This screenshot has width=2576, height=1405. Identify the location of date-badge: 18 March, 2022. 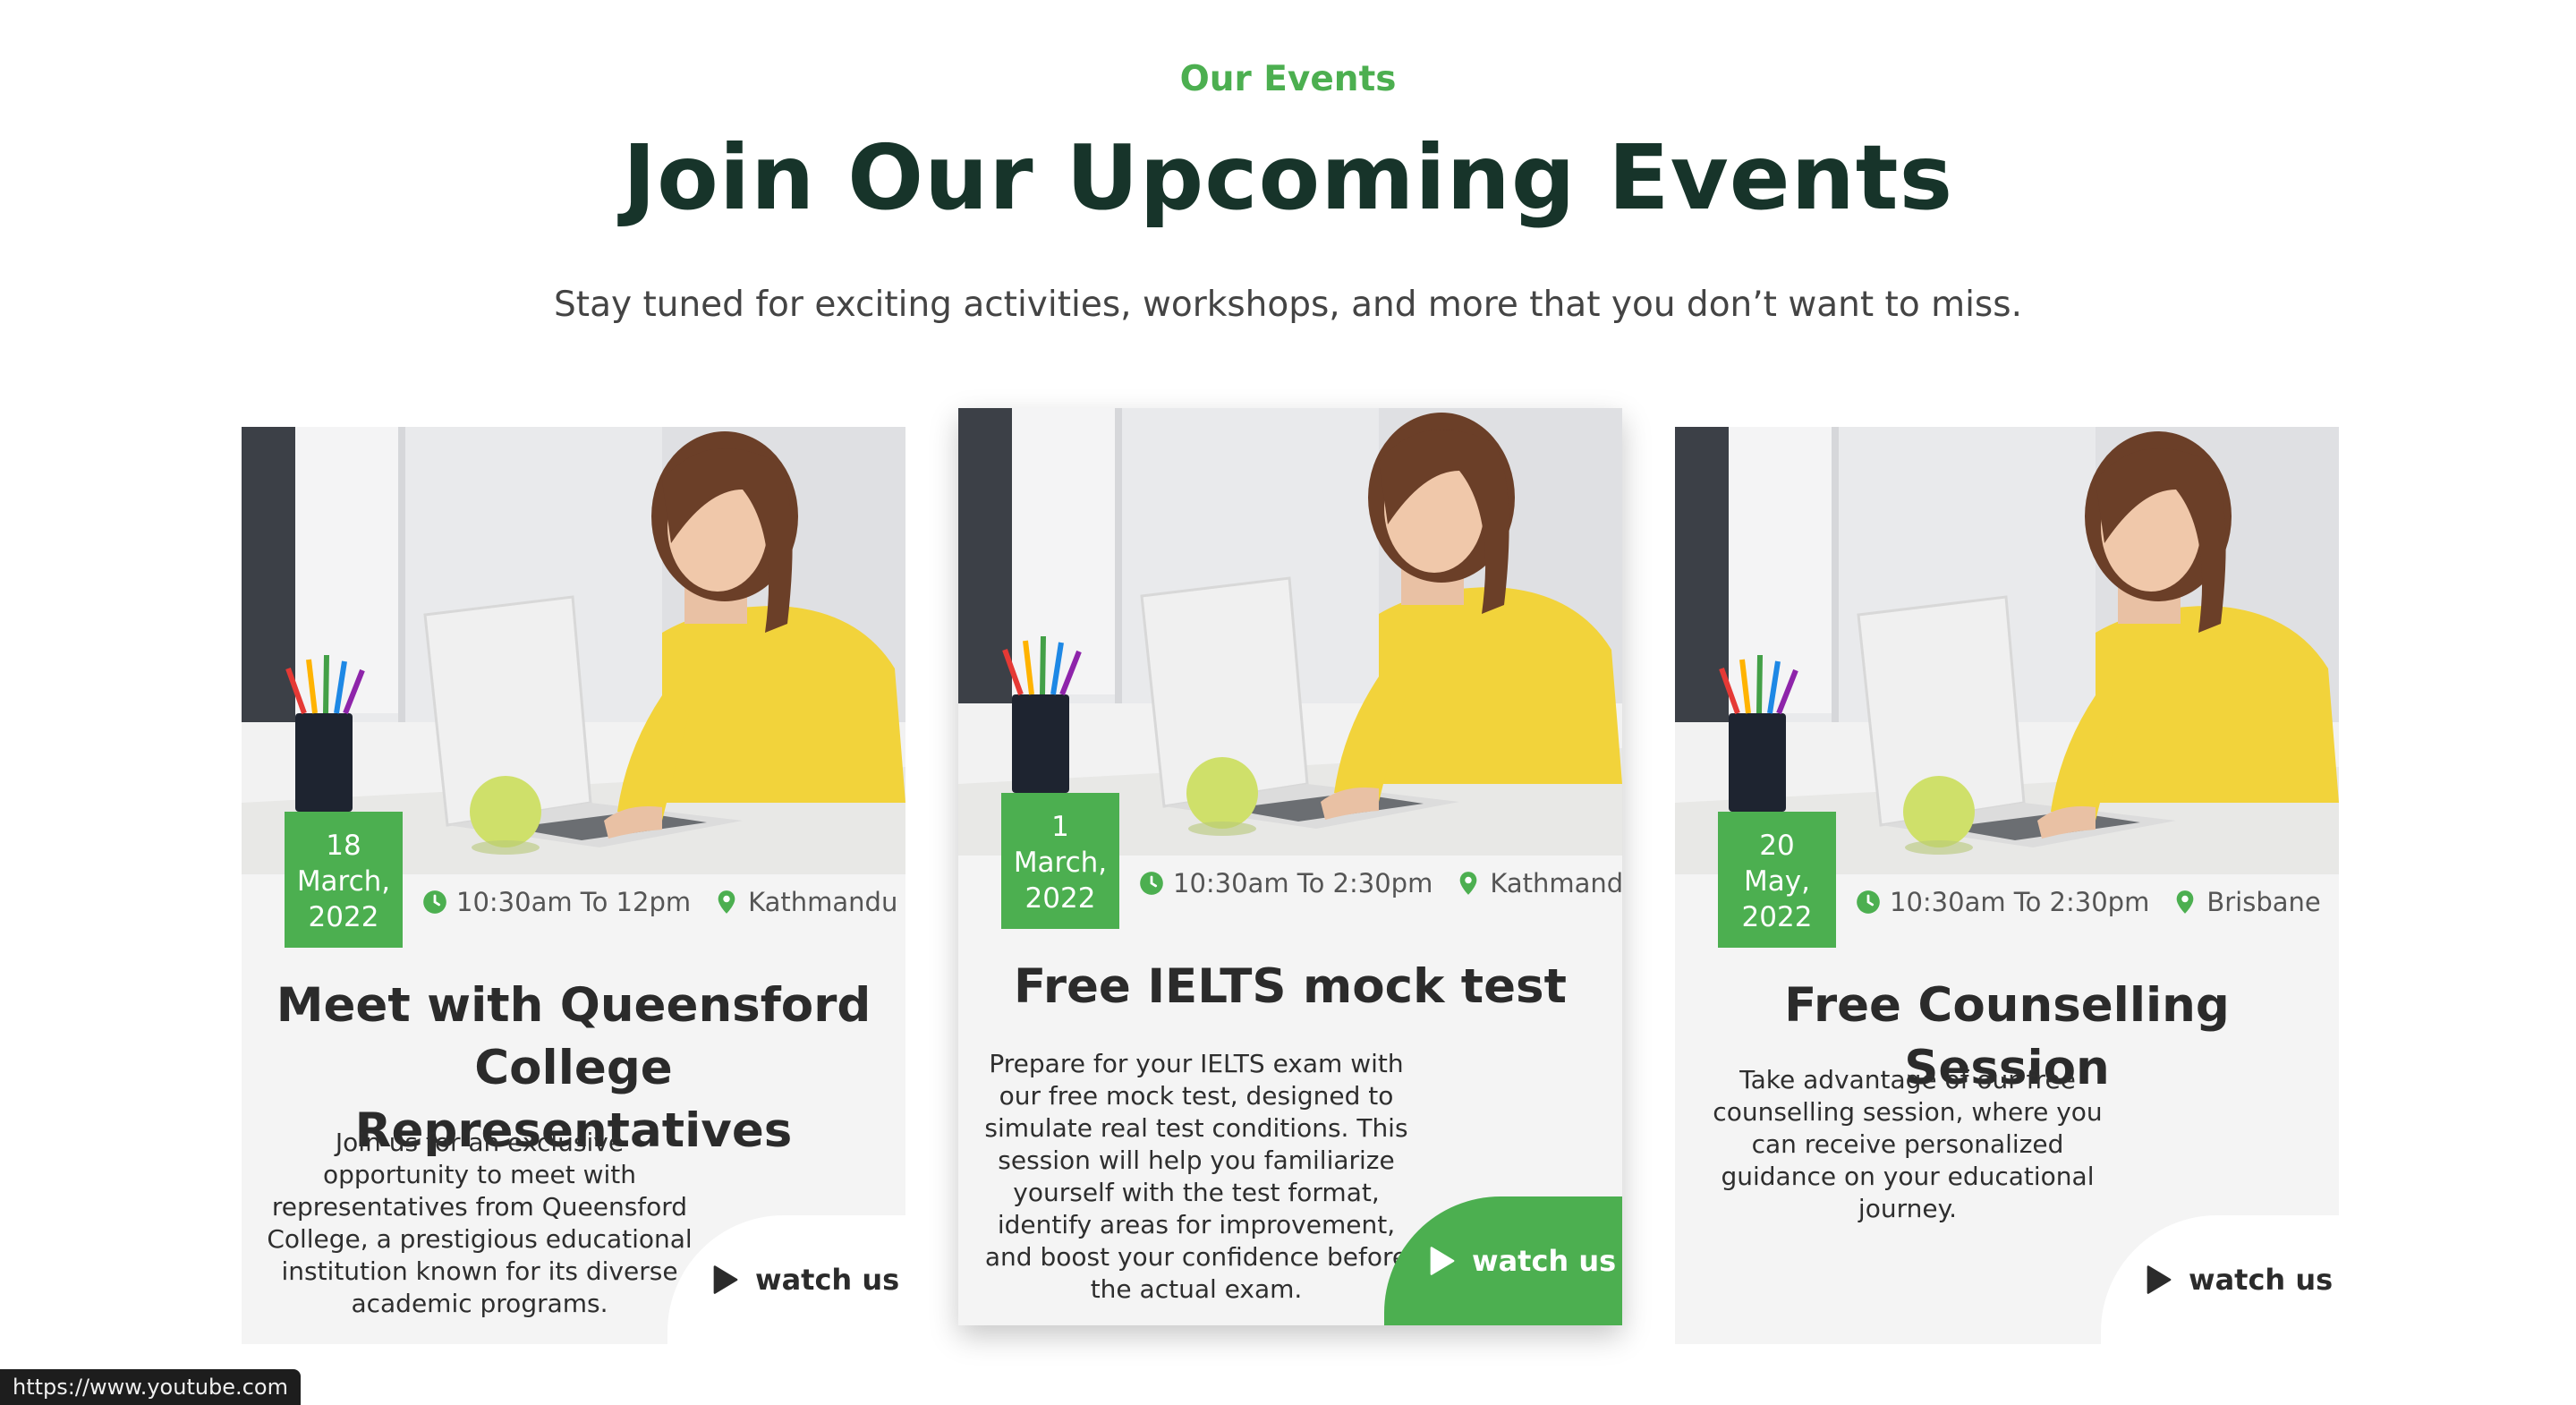
(344, 880).